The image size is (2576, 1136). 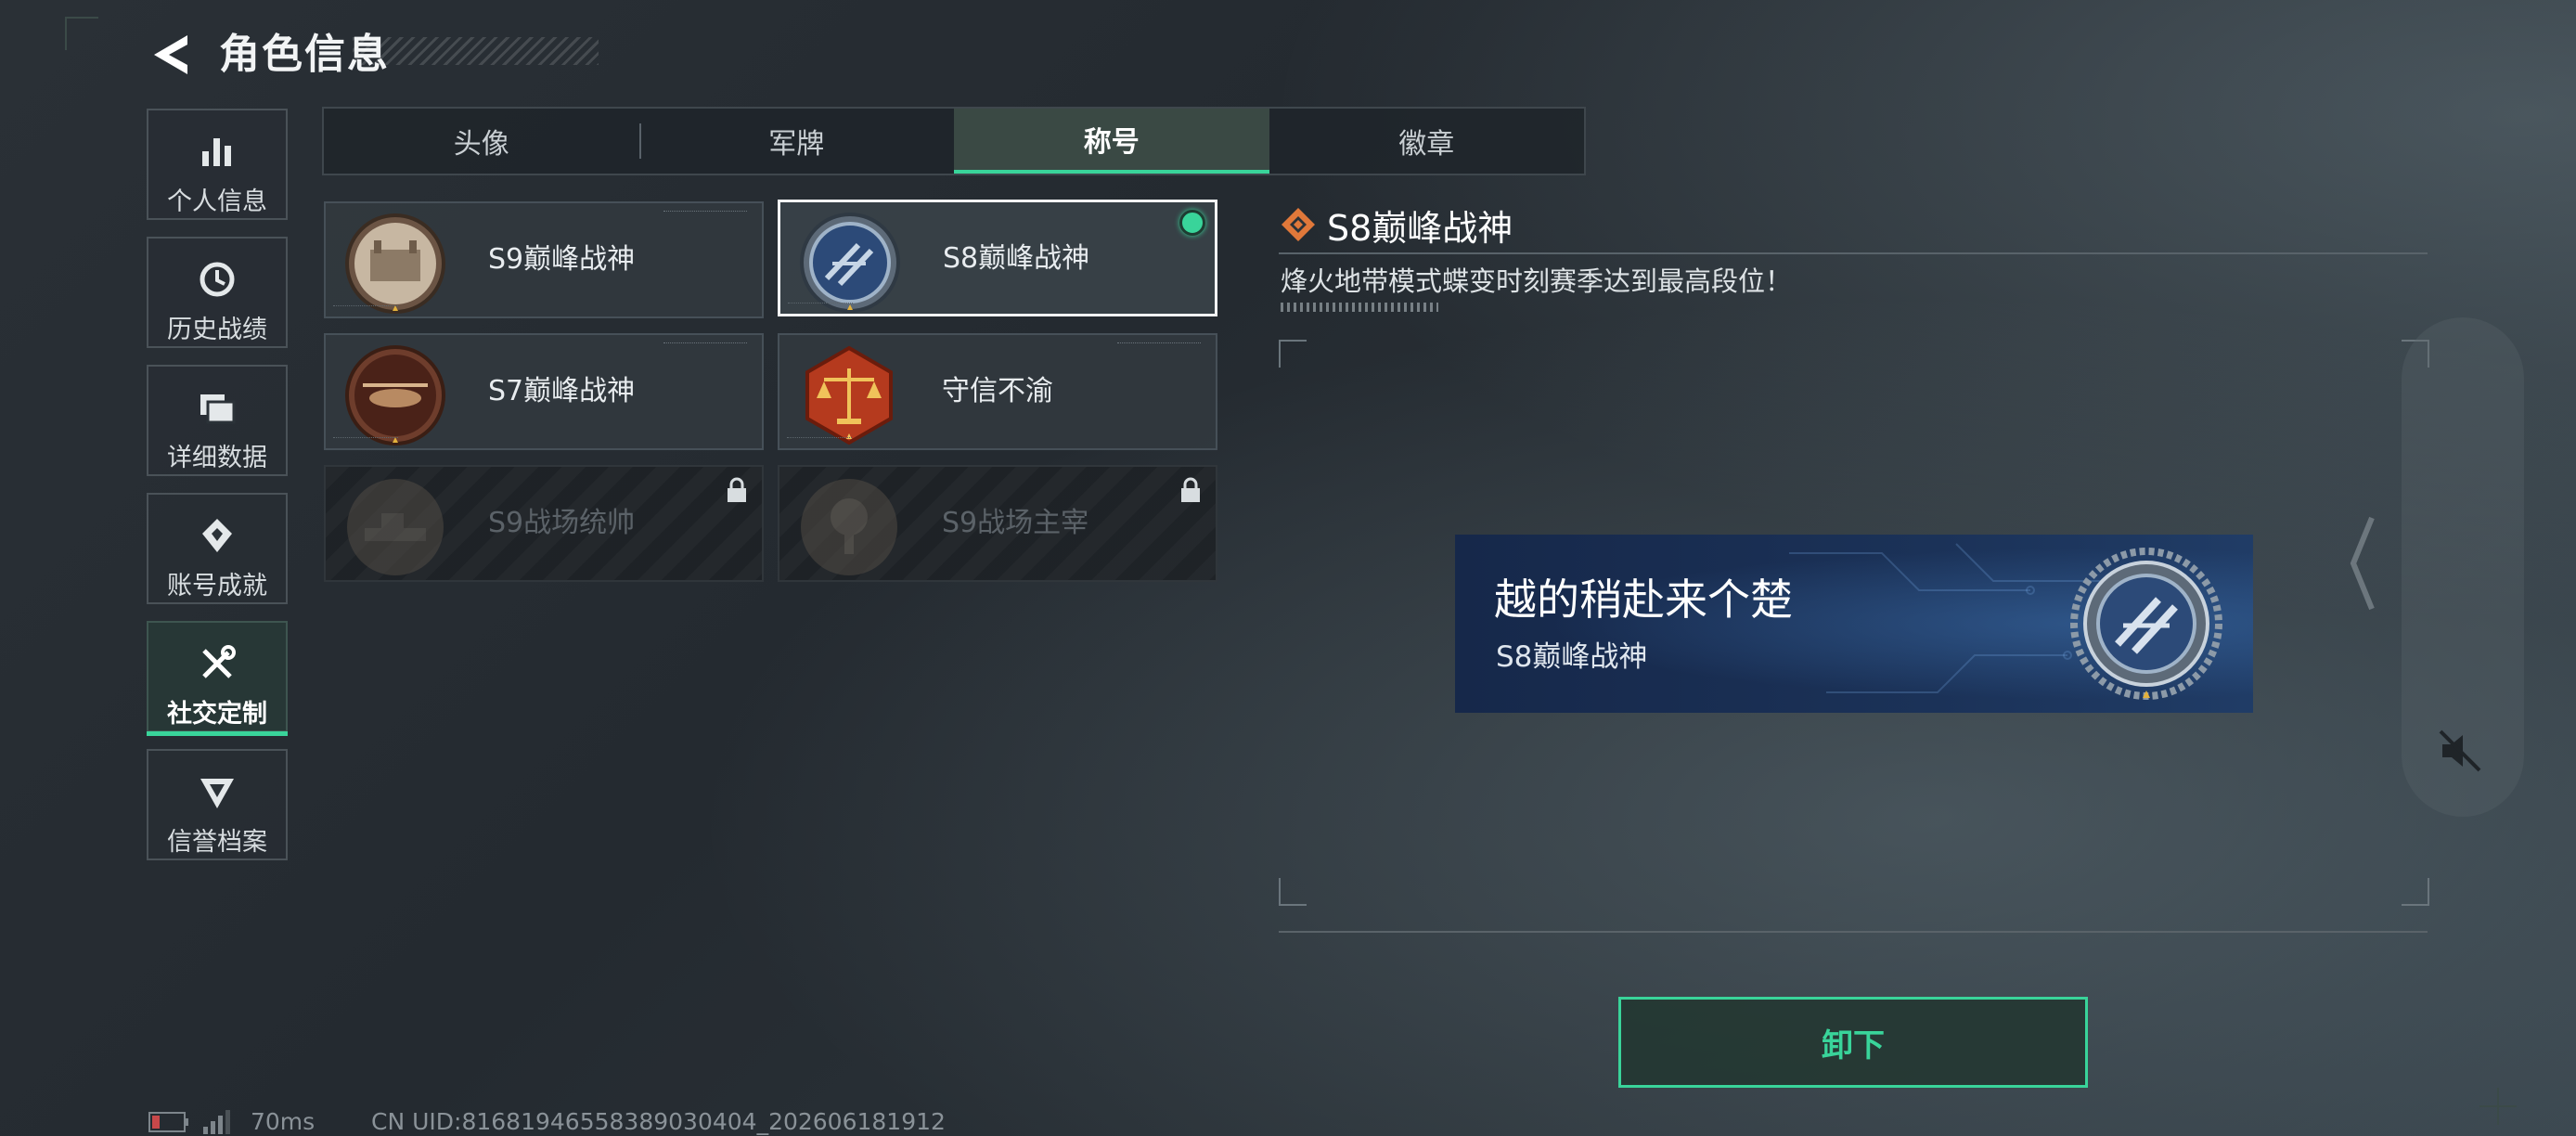 I want to click on tools-icon, so click(x=219, y=661).